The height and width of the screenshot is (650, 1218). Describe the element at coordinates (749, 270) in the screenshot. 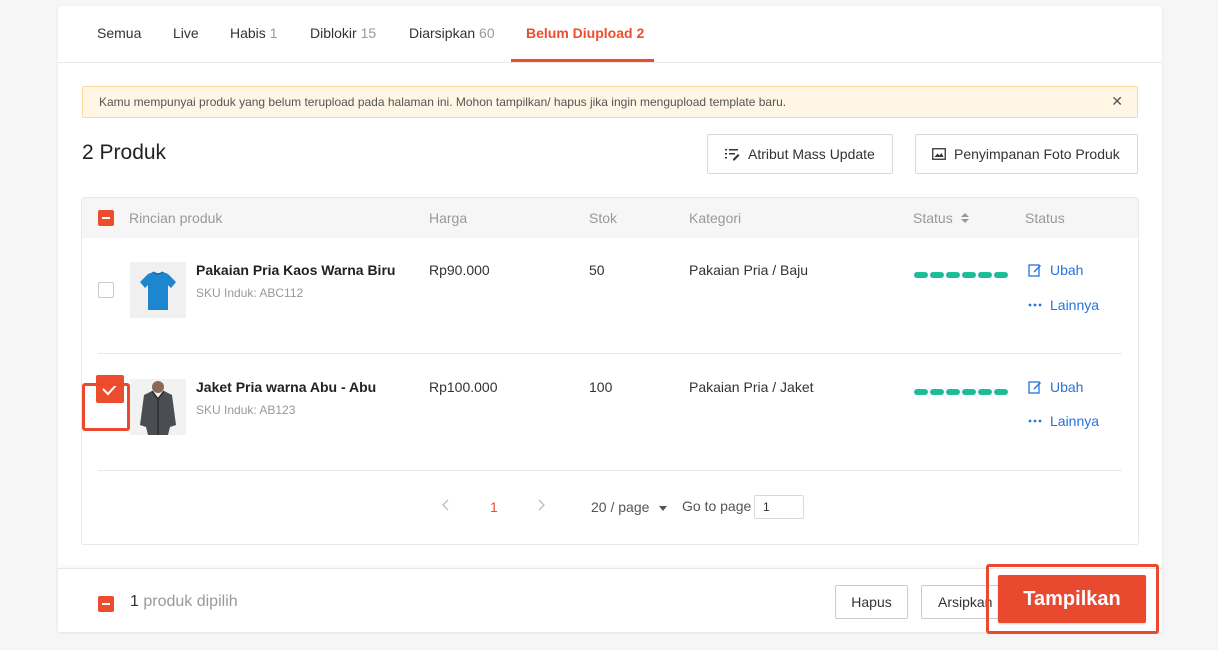

I see `product-category: Pakaian Pria / Baju` at that location.